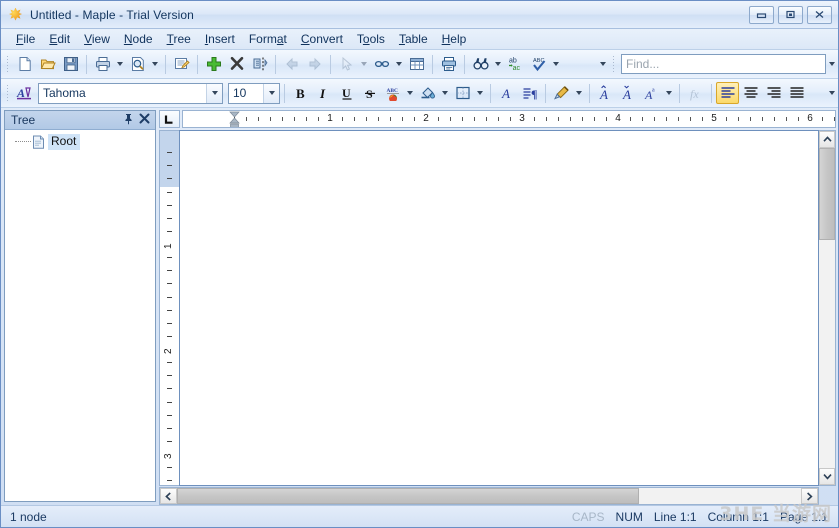  I want to click on increase-font-button: A, so click(605, 93).